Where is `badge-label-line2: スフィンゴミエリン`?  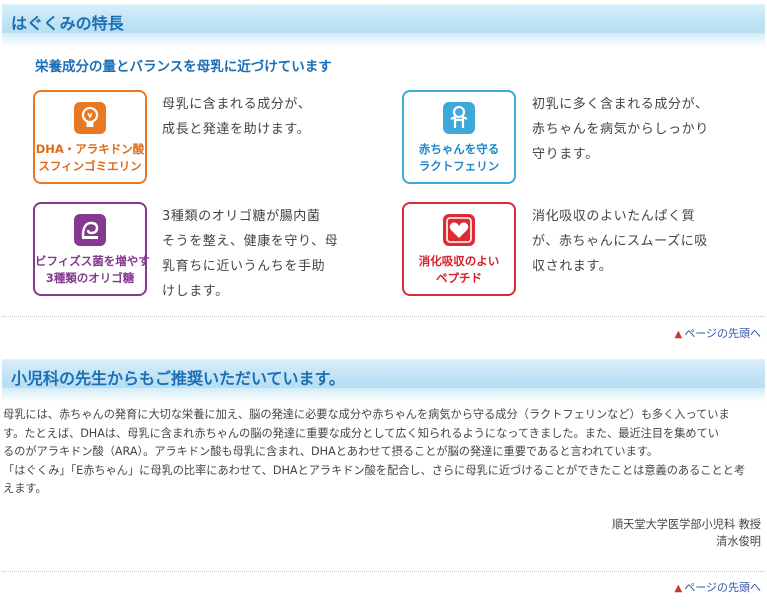 badge-label-line2: スフィンゴミエリン is located at coordinates (90, 166).